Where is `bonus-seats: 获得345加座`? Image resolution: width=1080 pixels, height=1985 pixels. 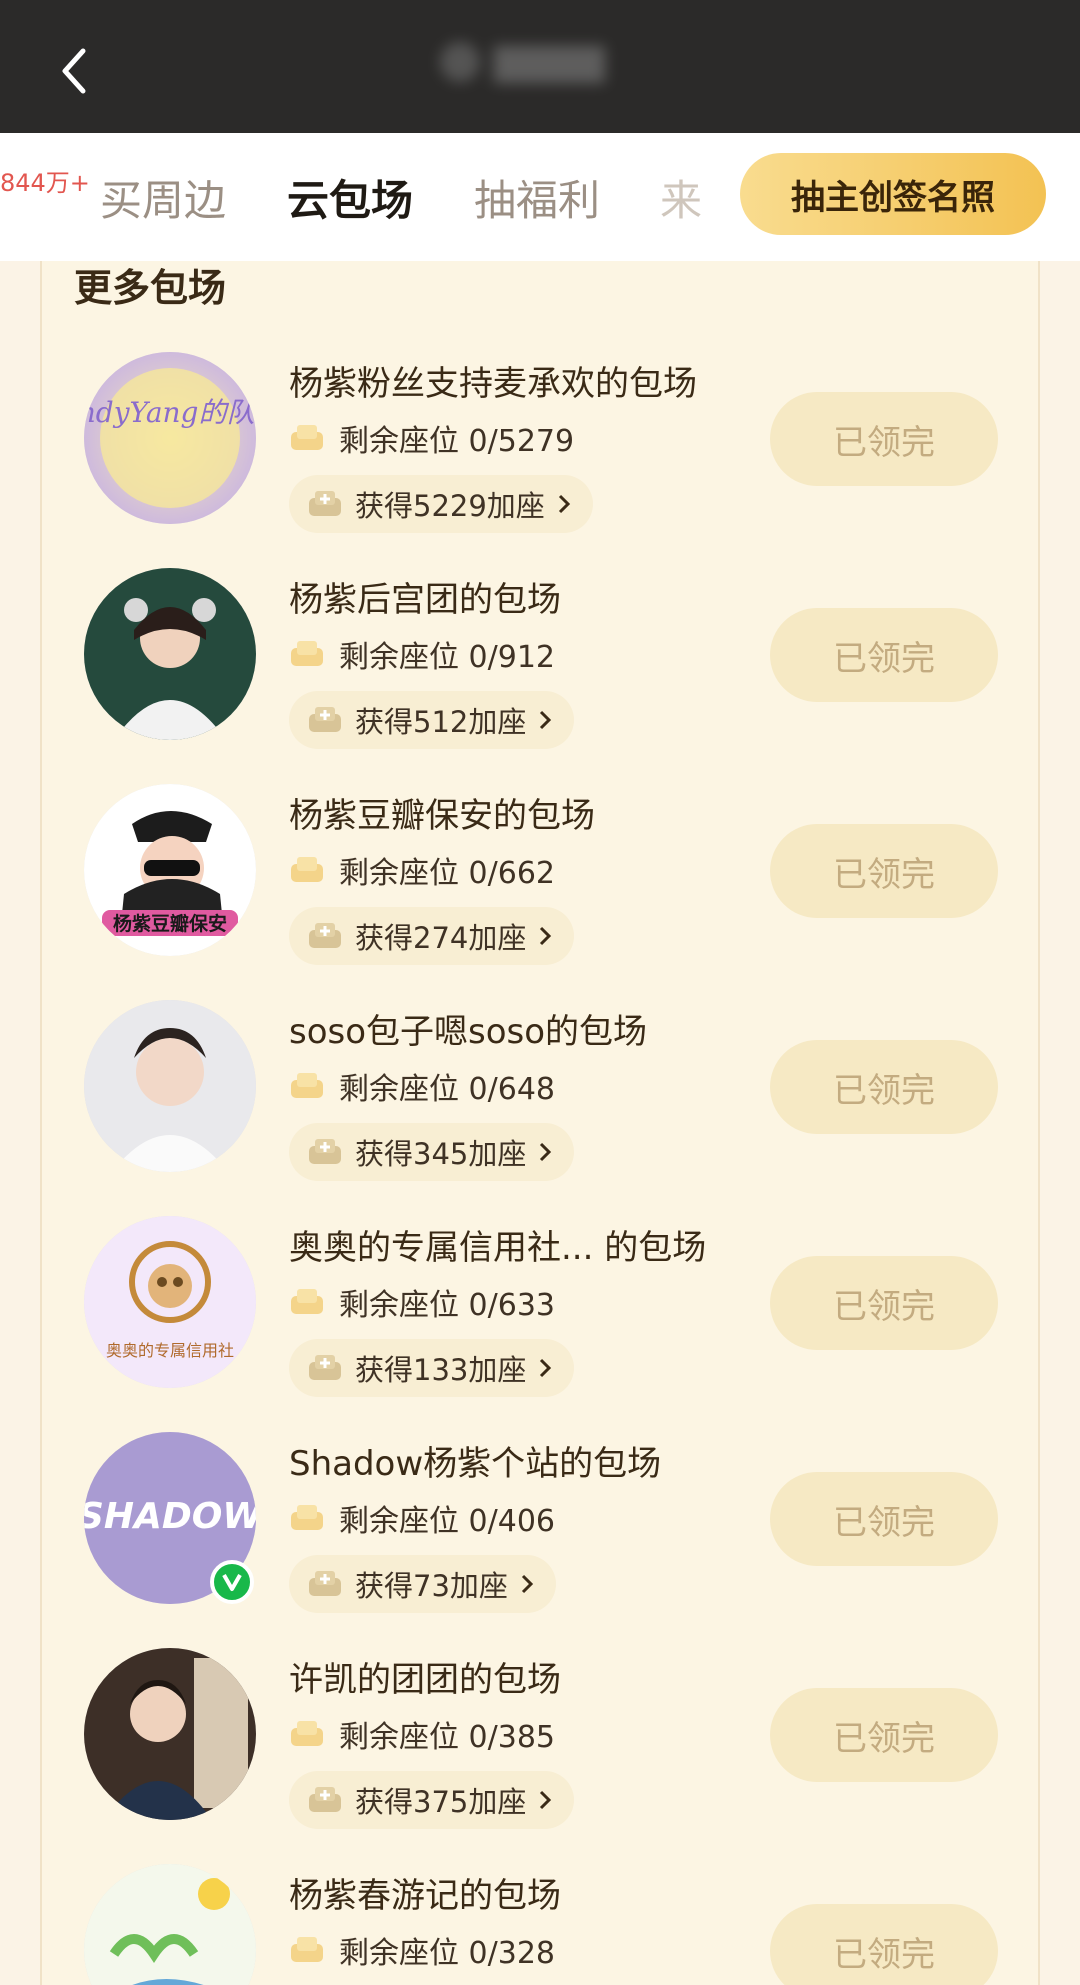
bonus-seats: 获得345加座 is located at coordinates (441, 1154).